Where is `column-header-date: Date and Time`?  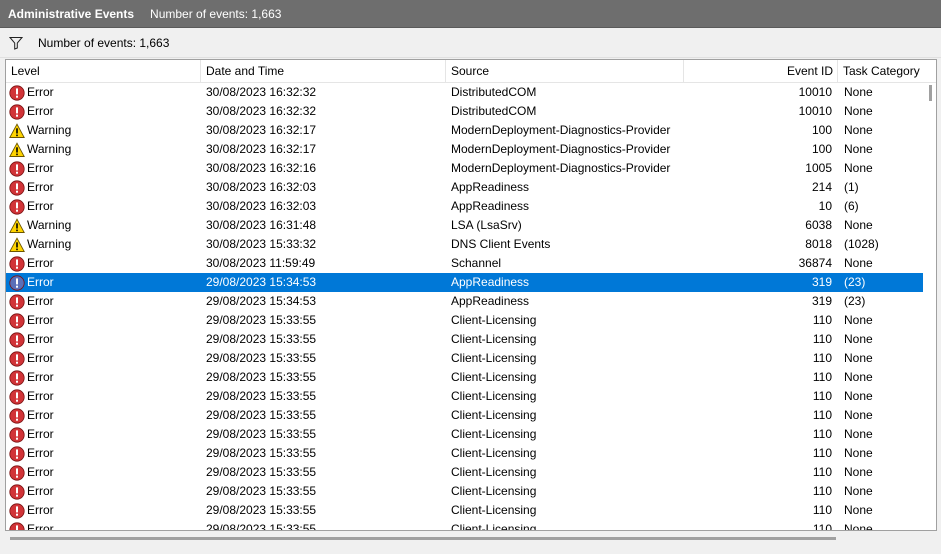 column-header-date: Date and Time is located at coordinates (323, 71).